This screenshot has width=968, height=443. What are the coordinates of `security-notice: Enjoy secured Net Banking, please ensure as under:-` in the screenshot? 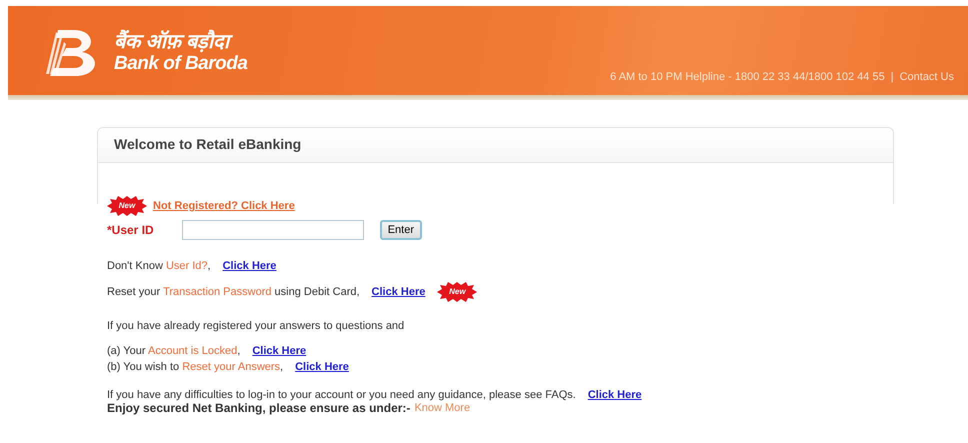 It's located at (258, 408).